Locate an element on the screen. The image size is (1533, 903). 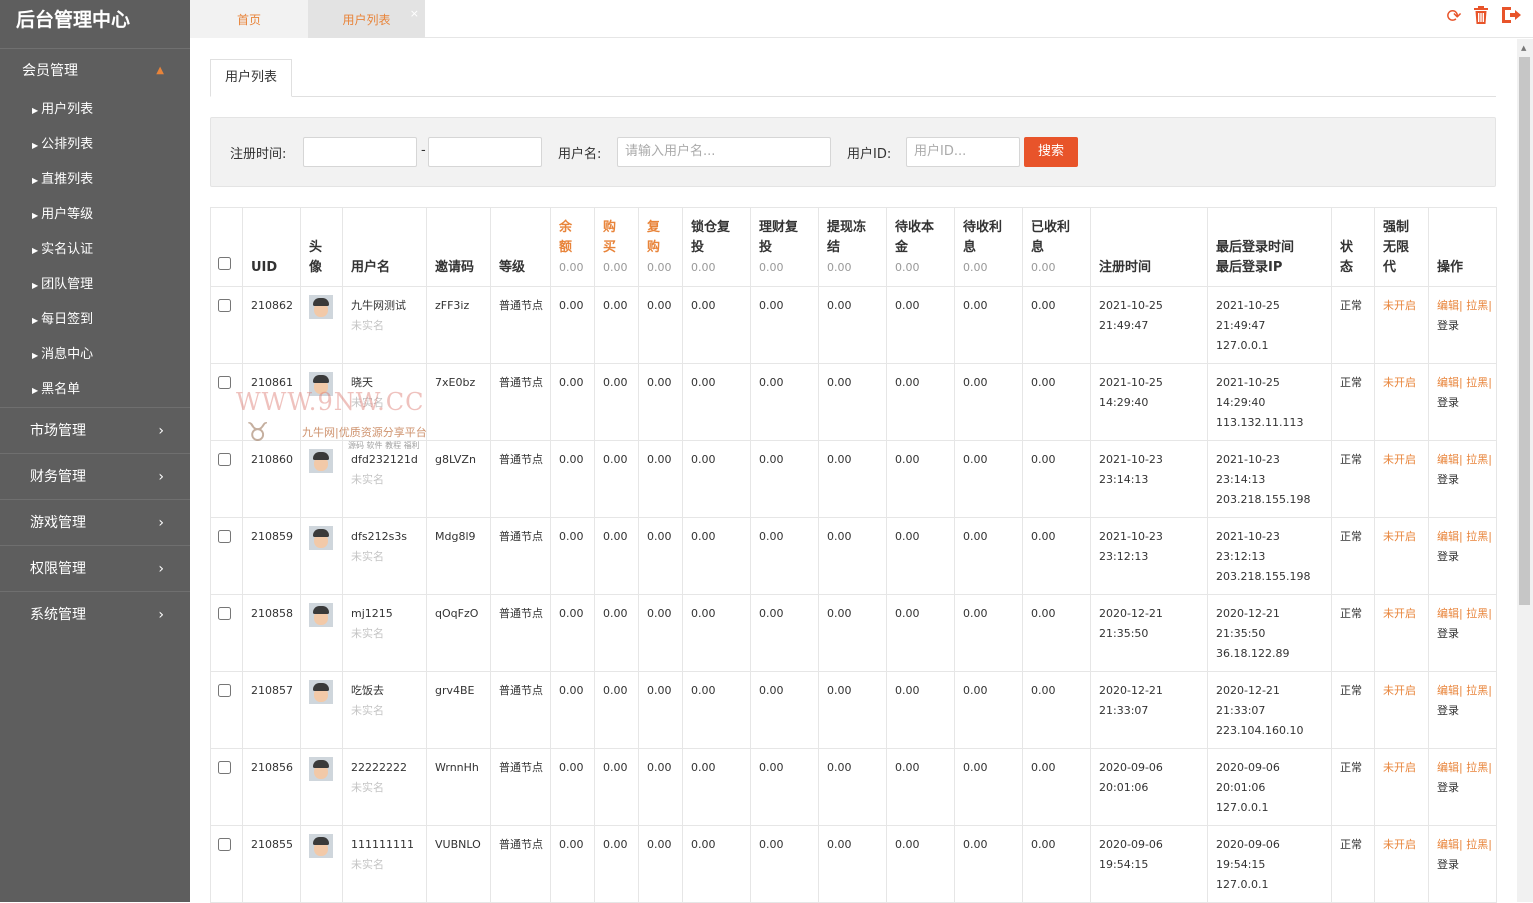
sidebar-group-2: 游戏管理 › is located at coordinates (95, 522).